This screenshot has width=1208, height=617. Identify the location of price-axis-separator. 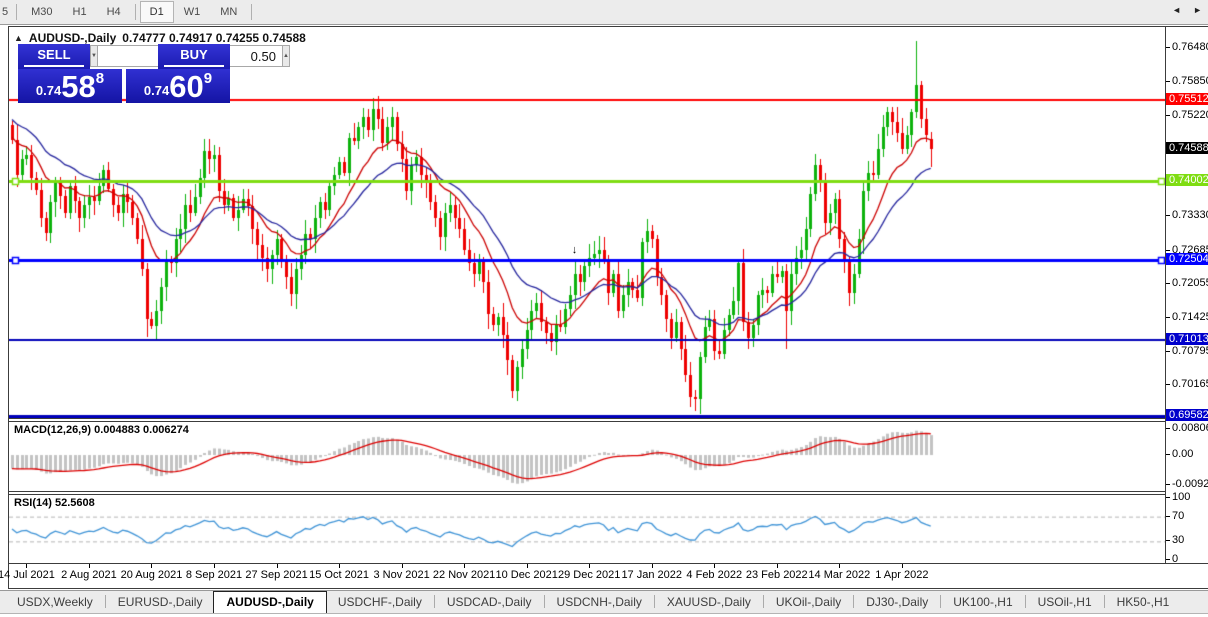
(1165, 294).